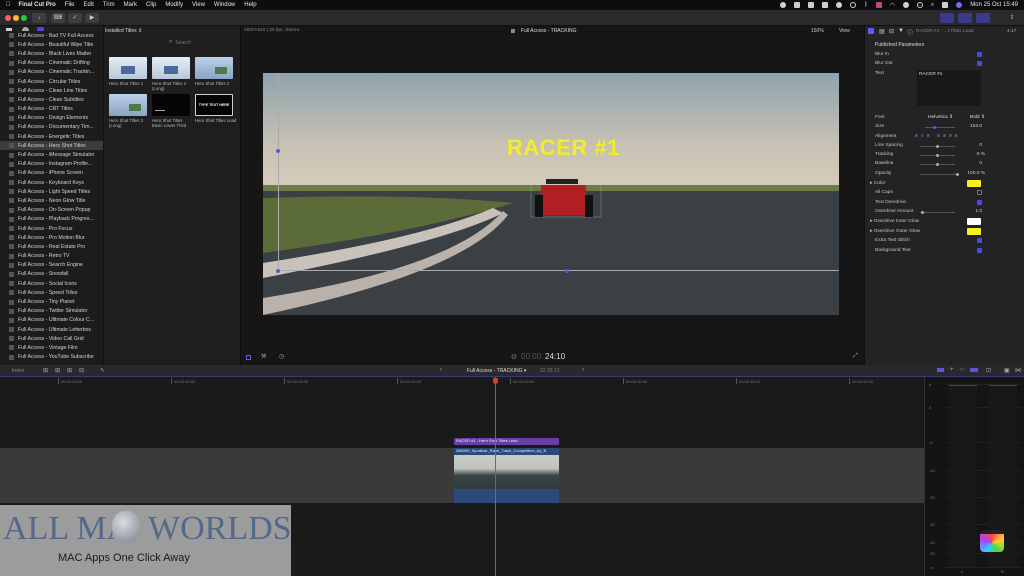 The height and width of the screenshot is (576, 1024). What do you see at coordinates (965, 18) in the screenshot?
I see `show-timeline-button` at bounding box center [965, 18].